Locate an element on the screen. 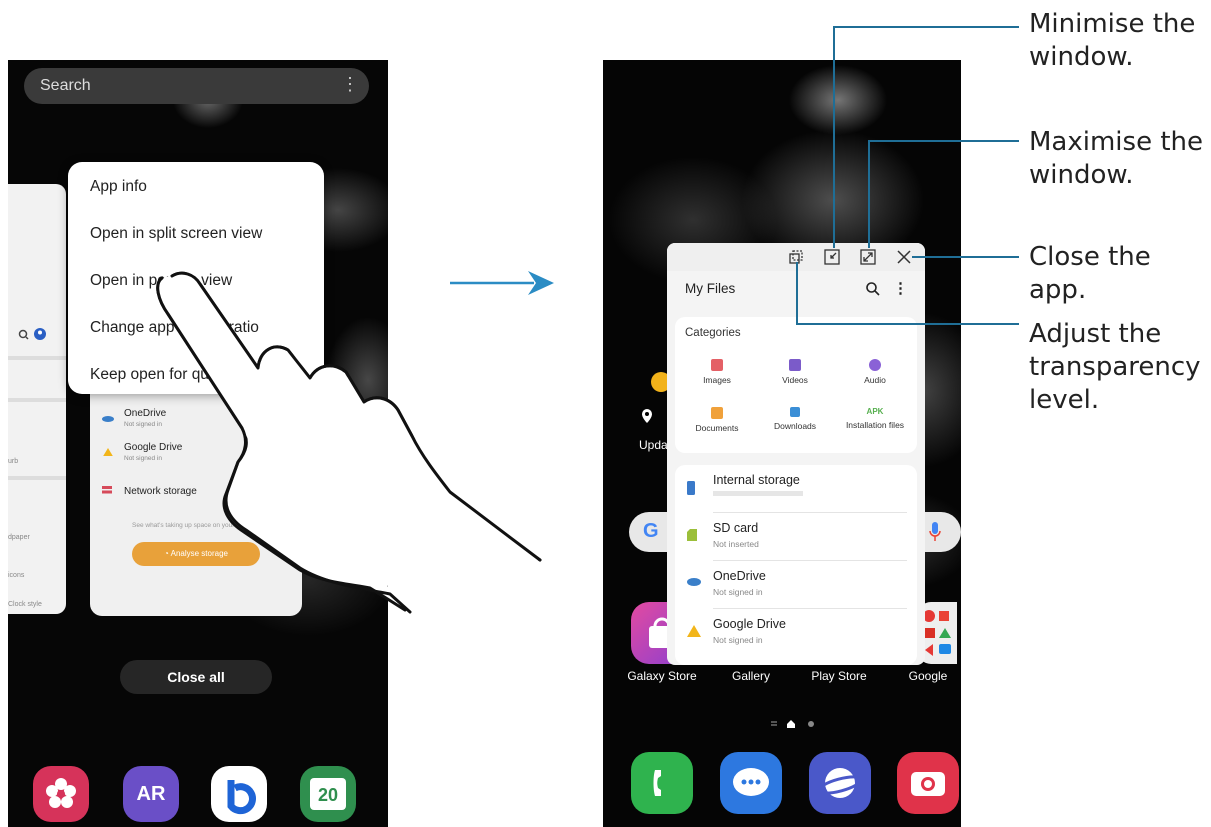 This screenshot has height=827, width=1211. close-all-label: Close all is located at coordinates (196, 677).